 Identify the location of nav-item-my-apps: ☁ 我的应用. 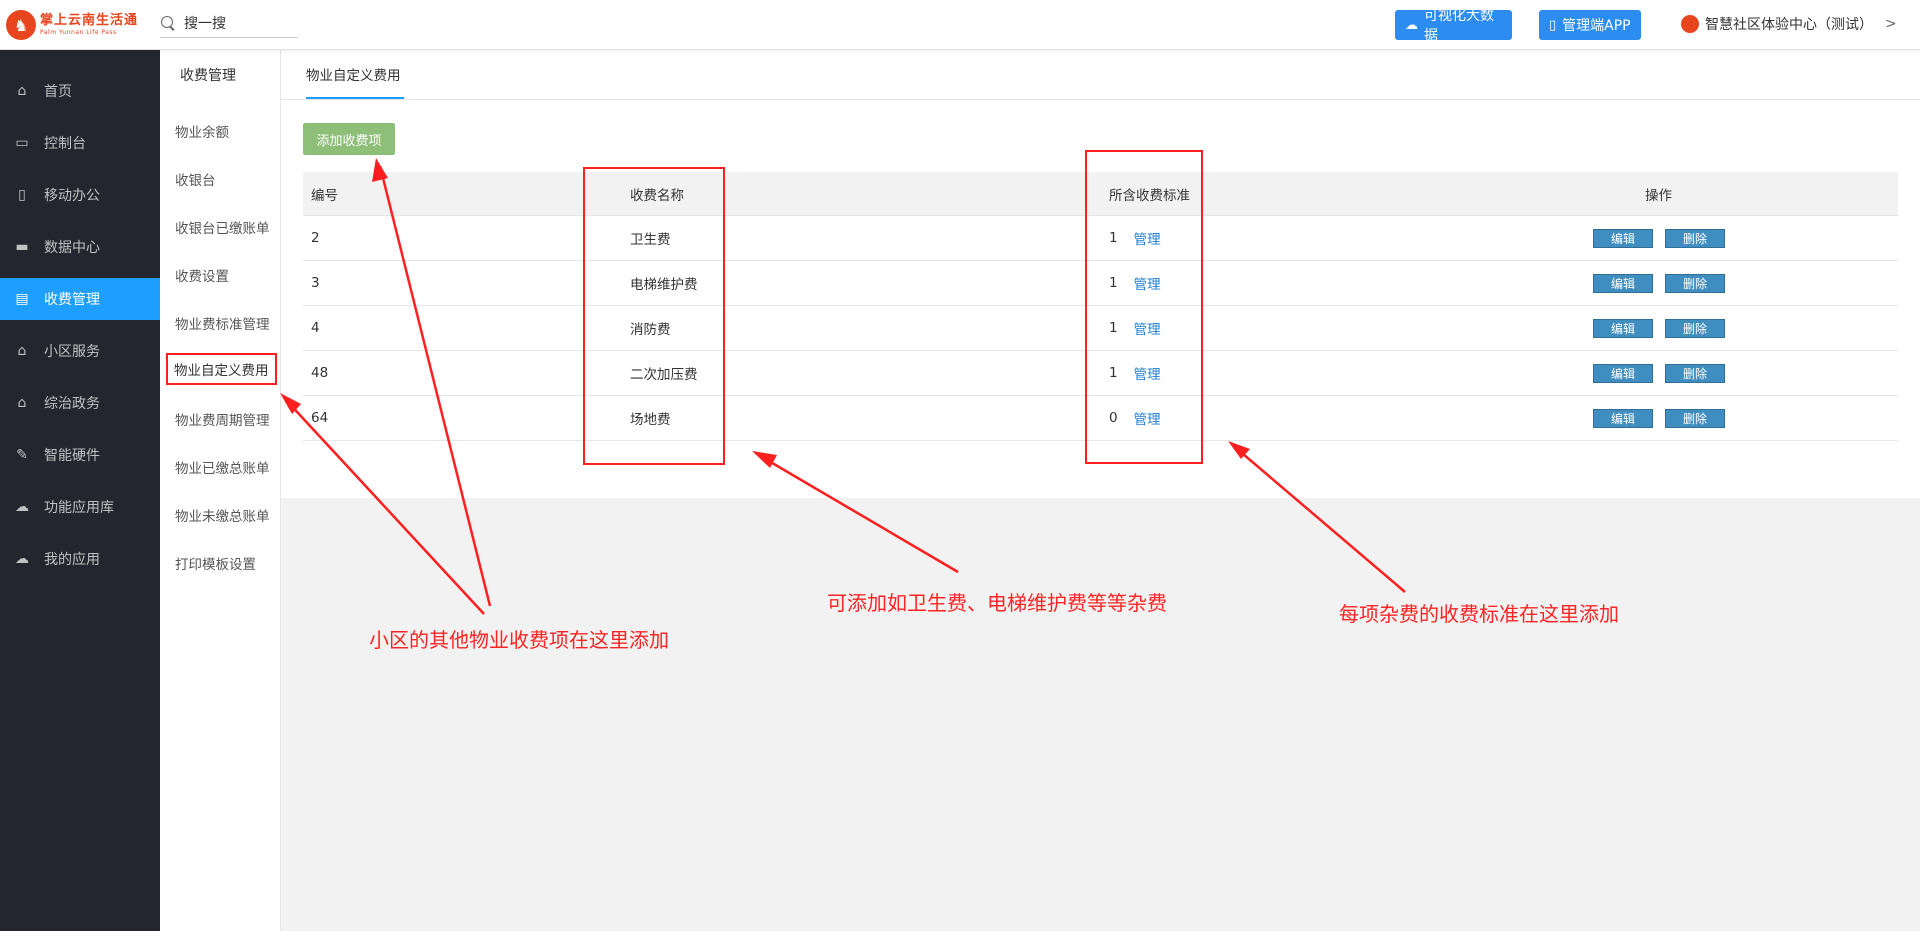
(80, 559).